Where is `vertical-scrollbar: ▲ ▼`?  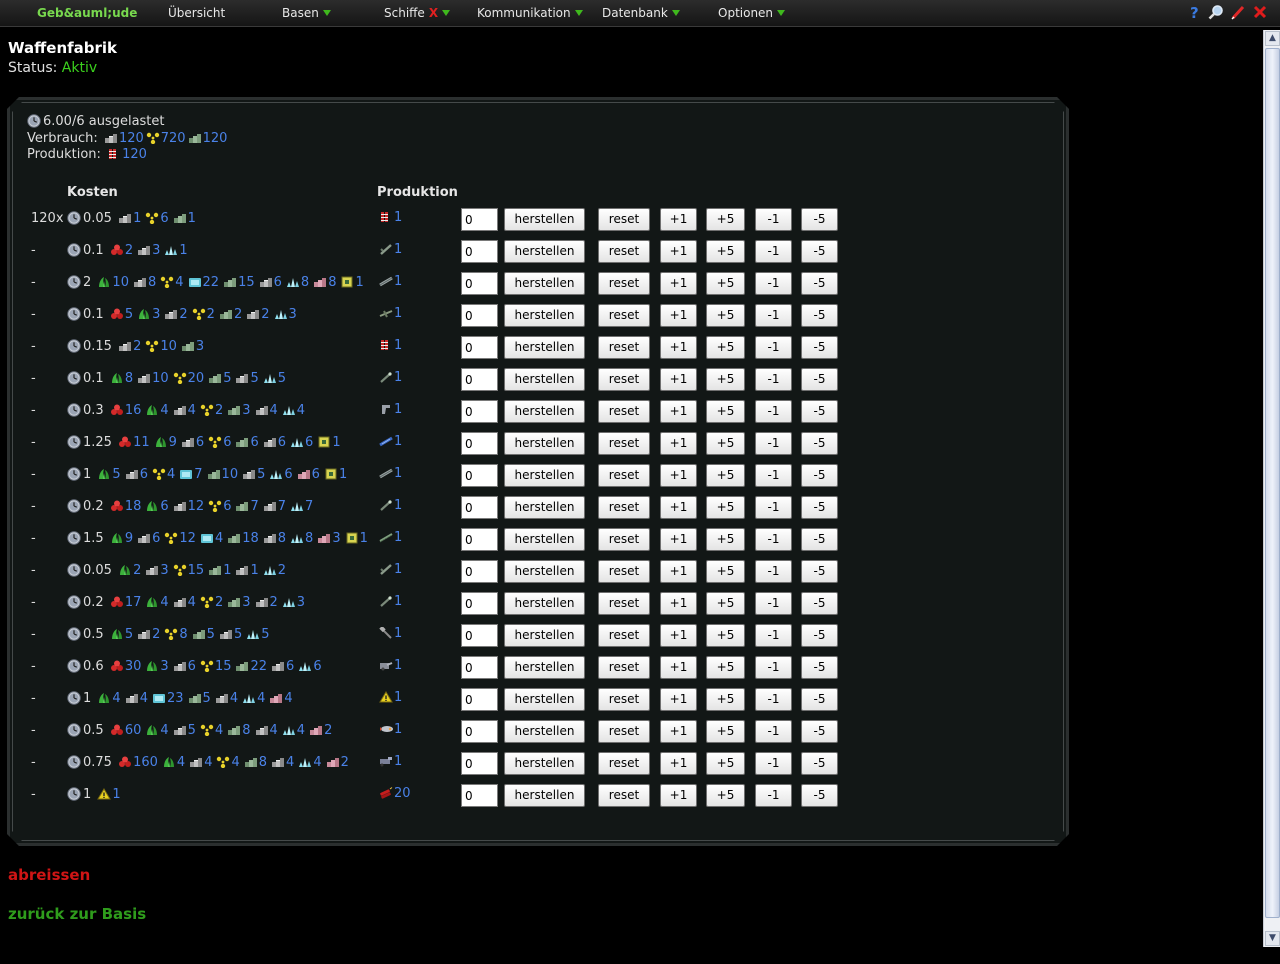 vertical-scrollbar: ▲ ▼ is located at coordinates (1271, 488).